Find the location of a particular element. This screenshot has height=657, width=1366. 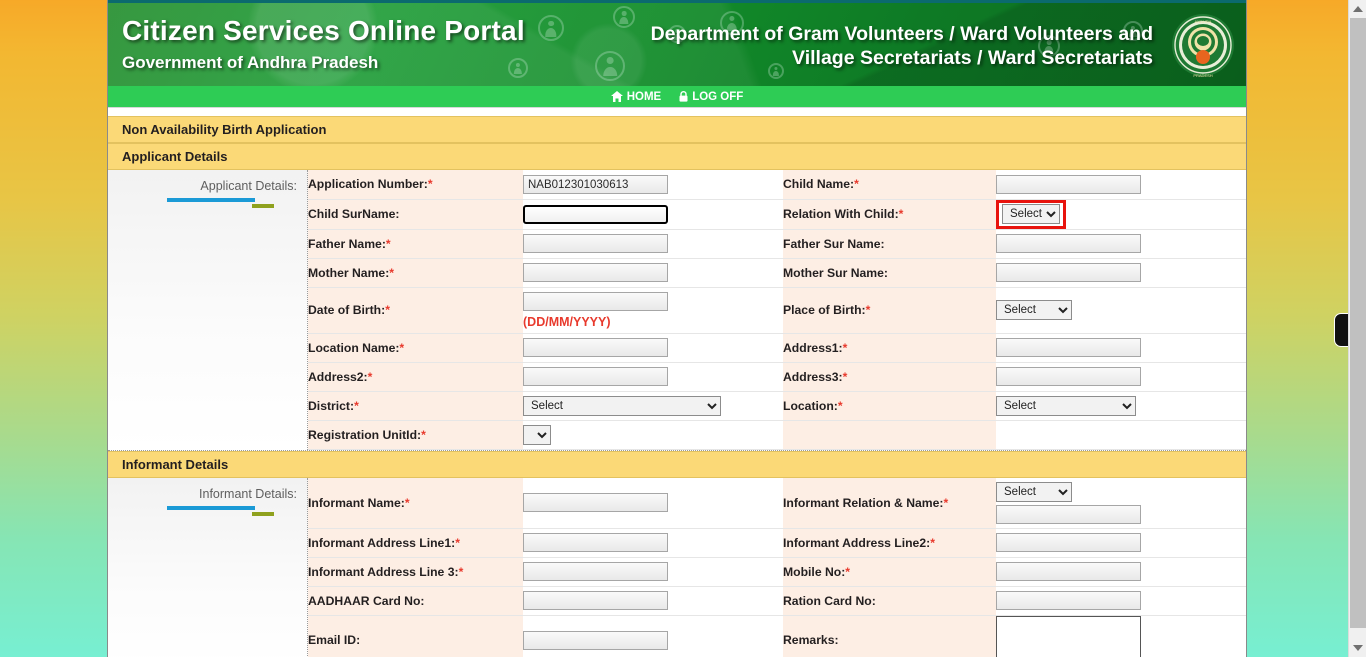

scroll-up-arrow is located at coordinates (1357, 9).